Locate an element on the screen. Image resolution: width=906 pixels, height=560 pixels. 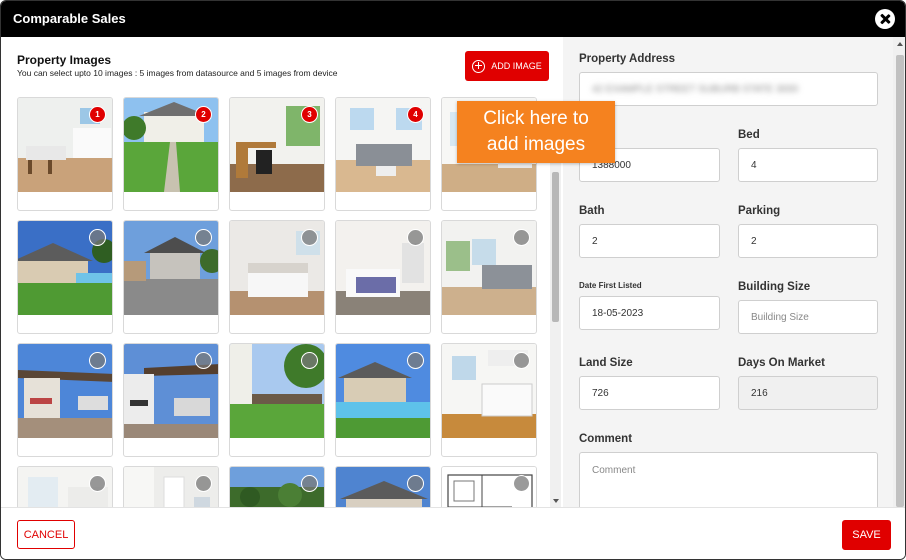
cancel-button: CANCEL is located at coordinates (46, 534).